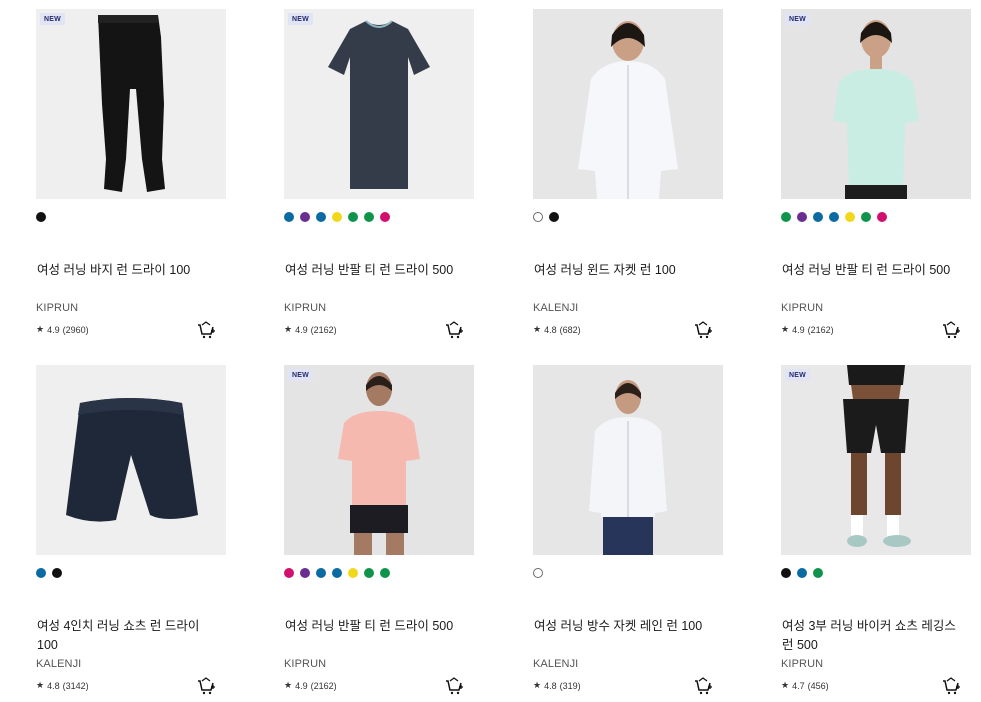 The width and height of the screenshot is (981, 702). I want to click on biker-shorts-model-image, so click(876, 460).